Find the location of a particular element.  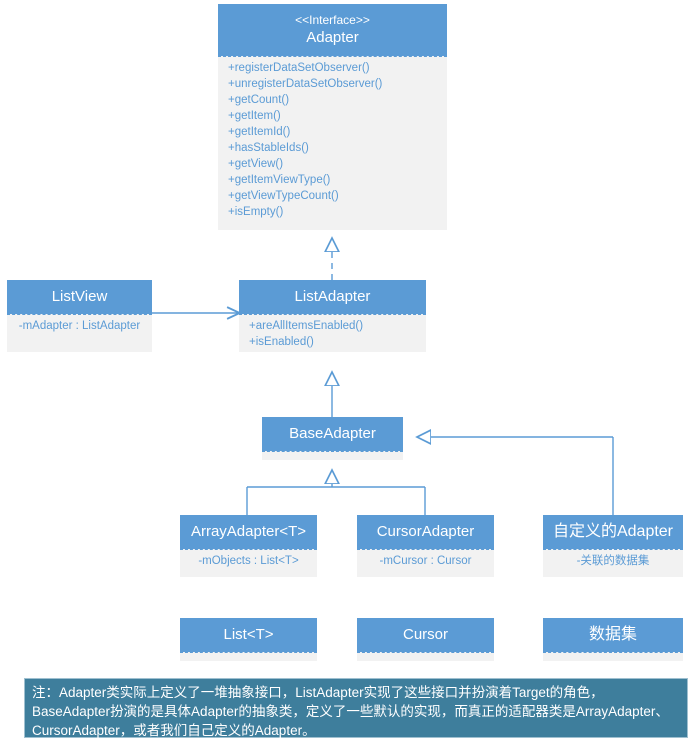

class-member: +getItemId() is located at coordinates (259, 132).